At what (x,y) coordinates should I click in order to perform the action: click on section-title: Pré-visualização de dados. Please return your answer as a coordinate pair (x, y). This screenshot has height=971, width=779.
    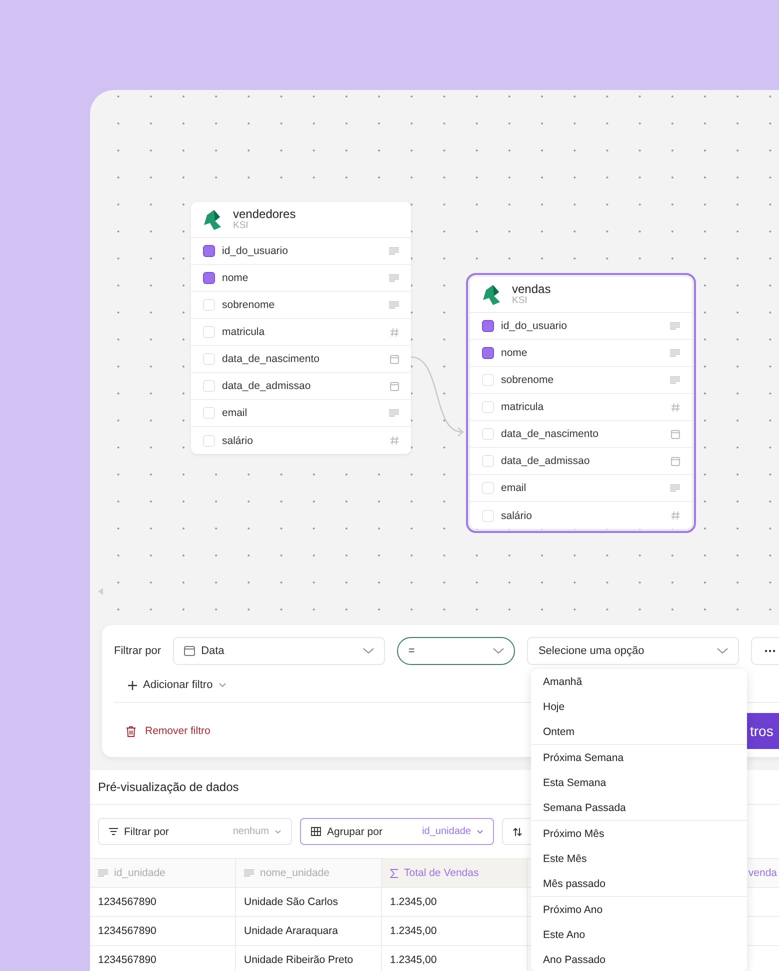
    Looking at the image, I should click on (168, 787).